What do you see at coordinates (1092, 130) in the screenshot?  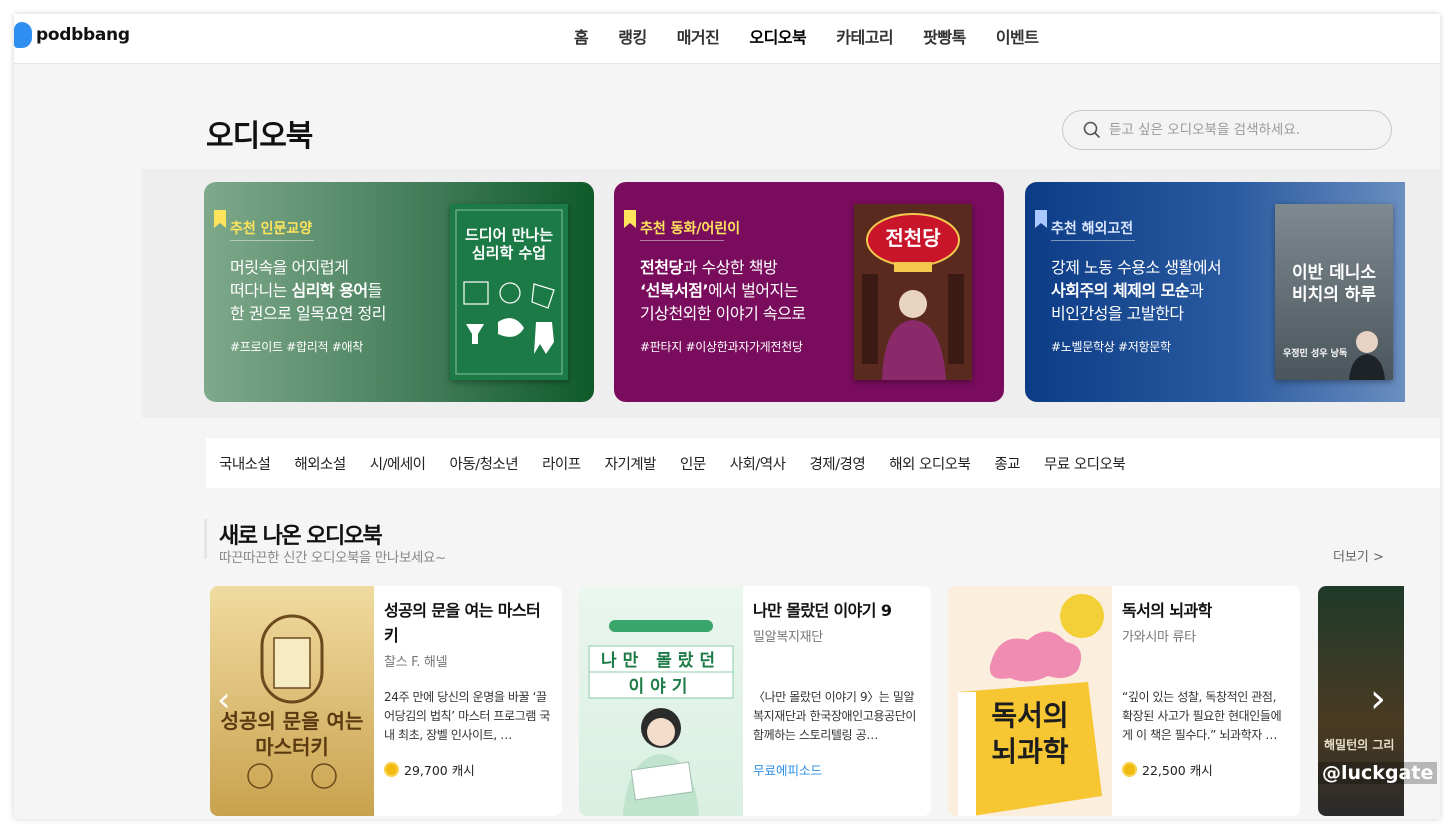 I see `search-icon` at bounding box center [1092, 130].